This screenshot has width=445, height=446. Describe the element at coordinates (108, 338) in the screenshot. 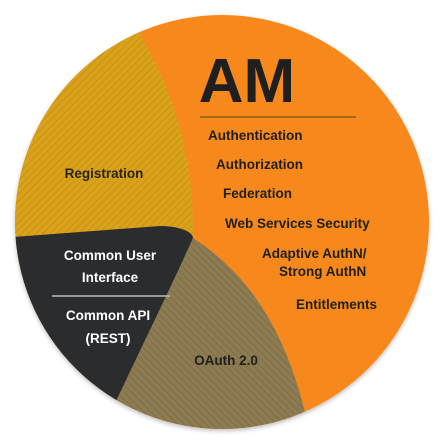

I see `common-api-line2: (REST)` at that location.